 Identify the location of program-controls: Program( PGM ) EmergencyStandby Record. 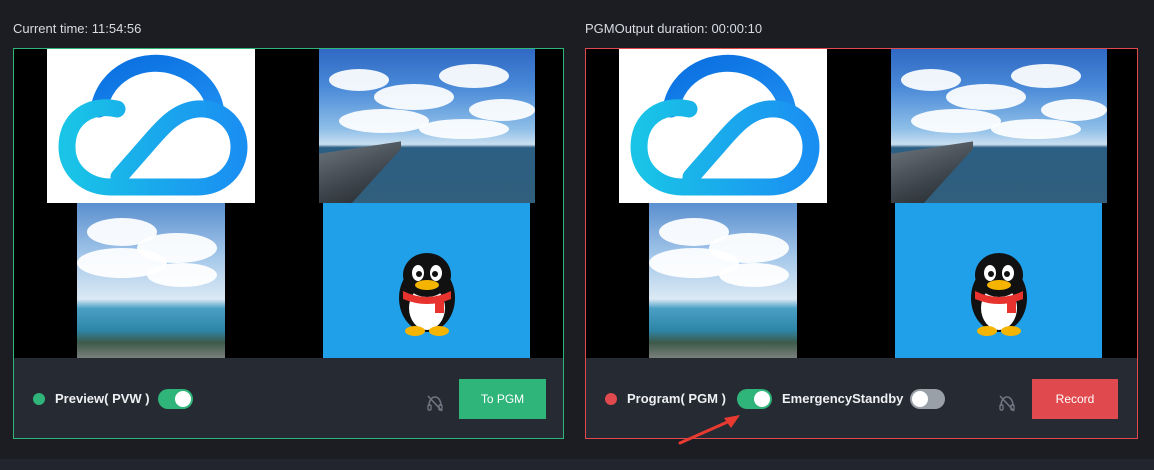
(861, 398).